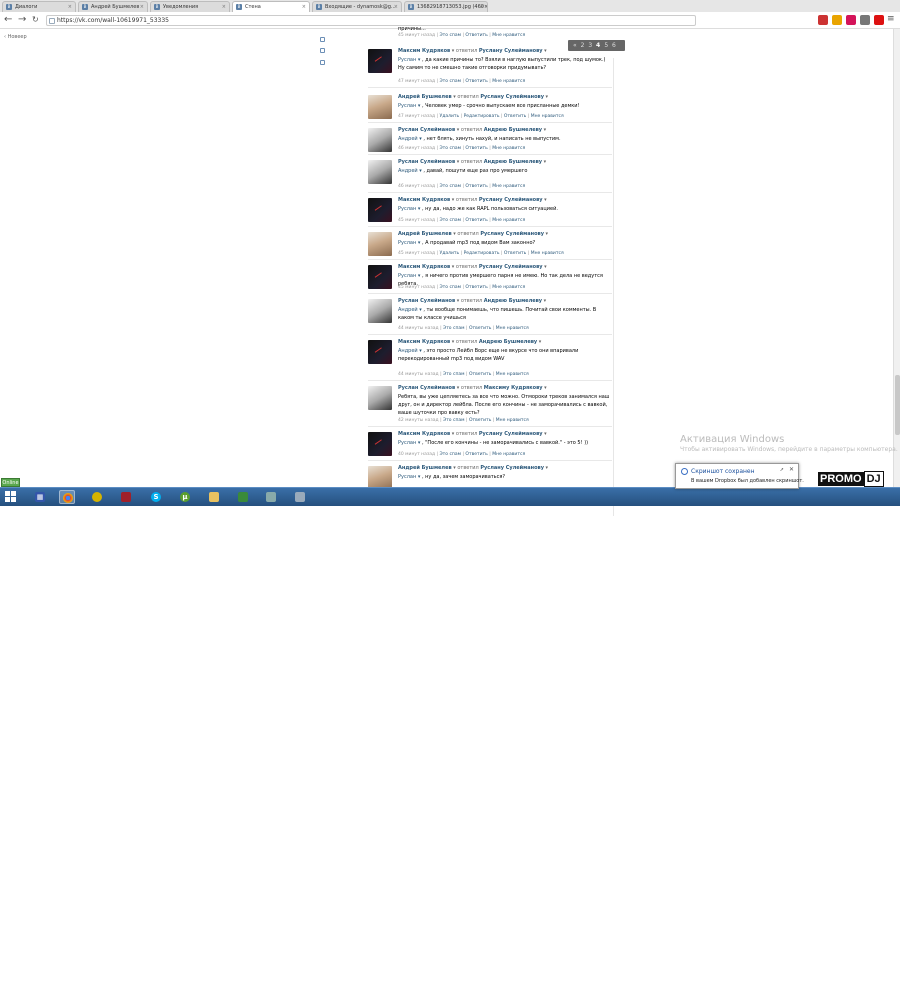 The height and width of the screenshot is (991, 900). Describe the element at coordinates (897, 405) in the screenshot. I see `scrollbar-thumb` at that location.